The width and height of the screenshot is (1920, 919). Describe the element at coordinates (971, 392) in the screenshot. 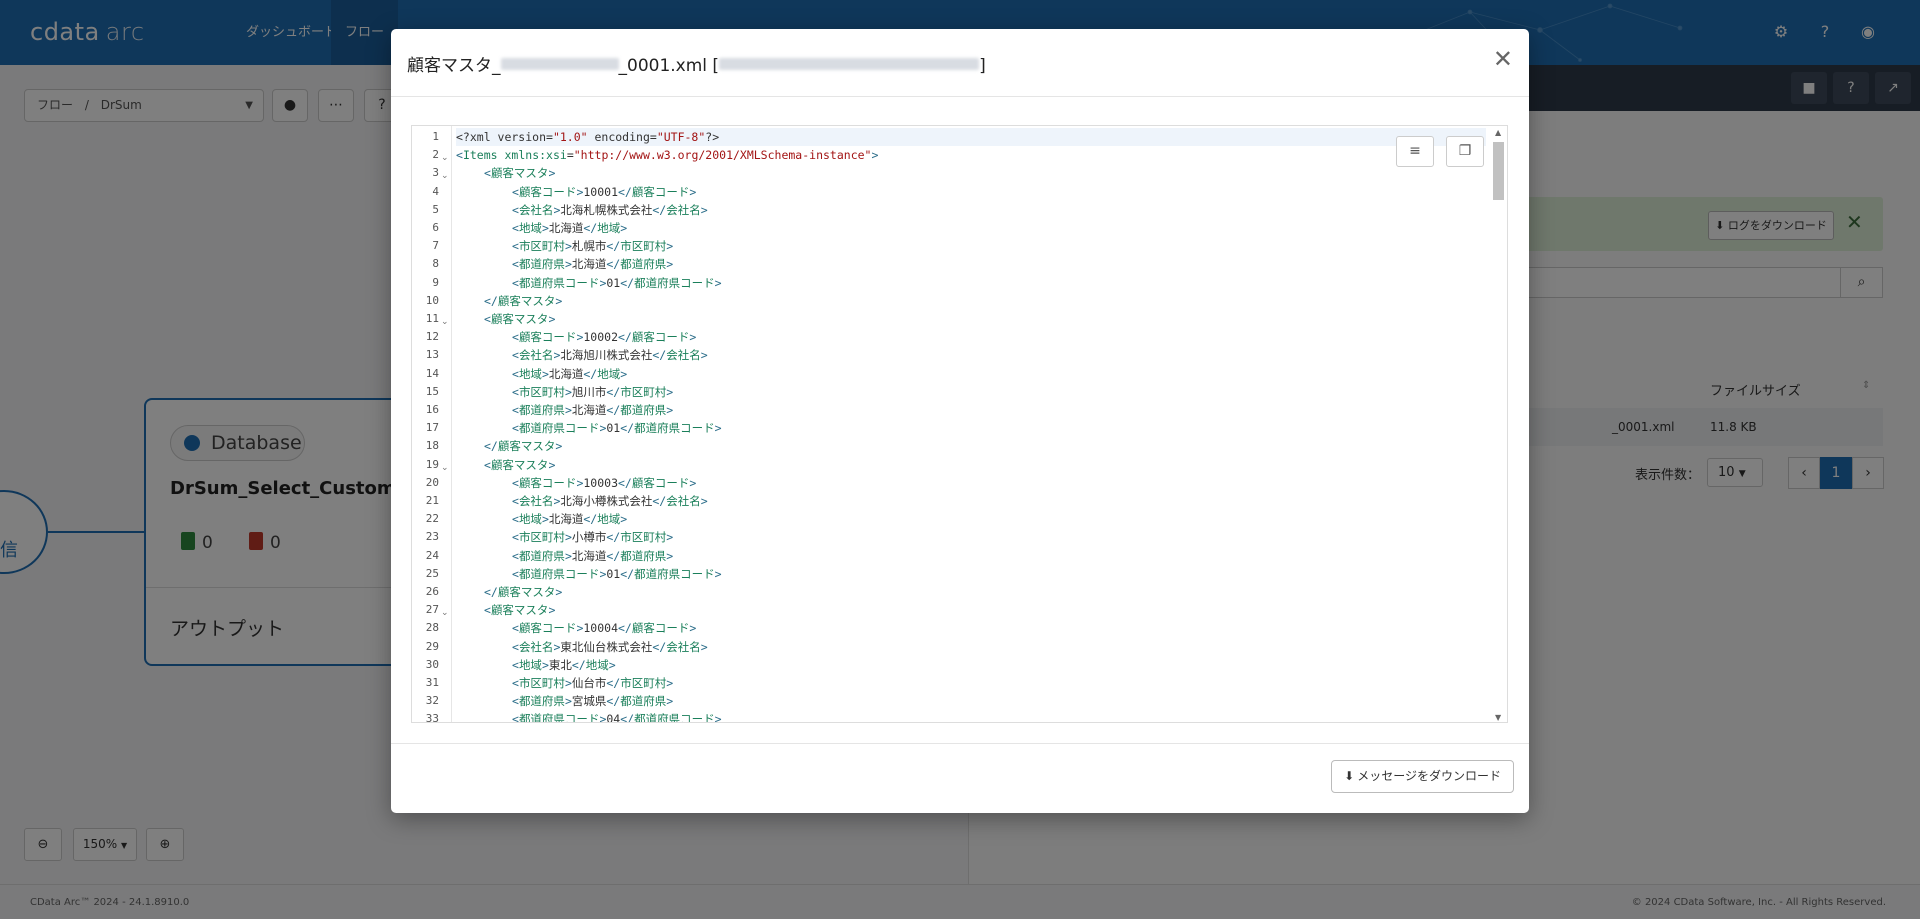

I see `code-line: <市区町村>旭川市</市区町村>` at that location.